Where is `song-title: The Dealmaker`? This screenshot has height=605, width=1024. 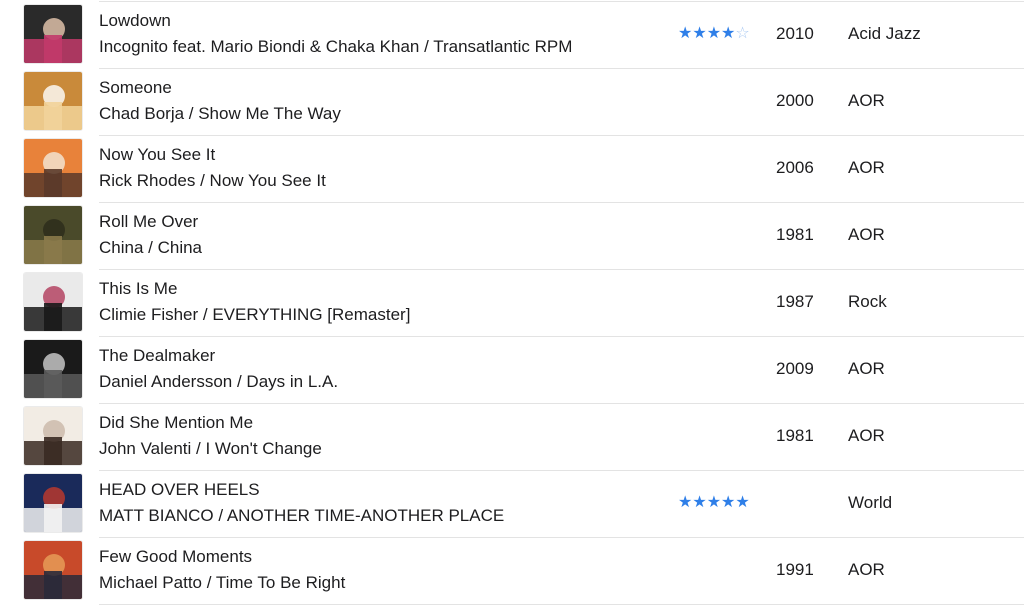 song-title: The Dealmaker is located at coordinates (157, 355).